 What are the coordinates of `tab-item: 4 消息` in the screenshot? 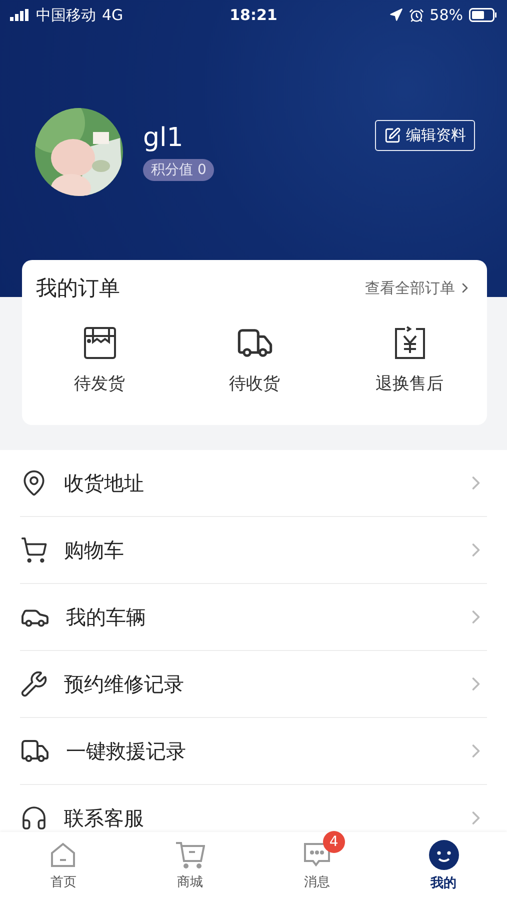 It's located at (317, 866).